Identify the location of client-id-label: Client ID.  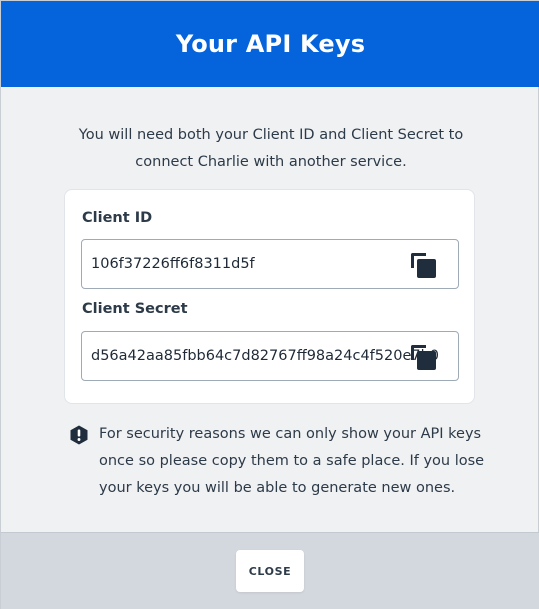
(117, 218).